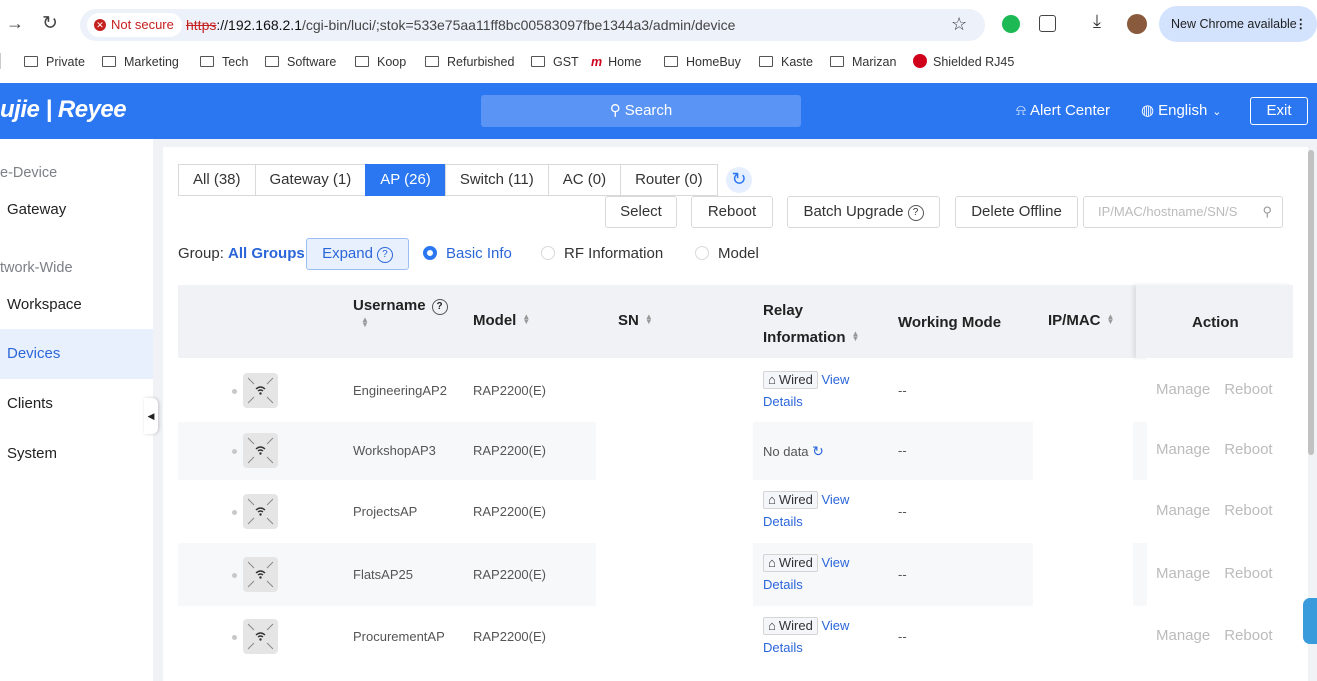 The image size is (1317, 681). What do you see at coordinates (400, 390) in the screenshot?
I see `cell-username: EngineeringAP2` at bounding box center [400, 390].